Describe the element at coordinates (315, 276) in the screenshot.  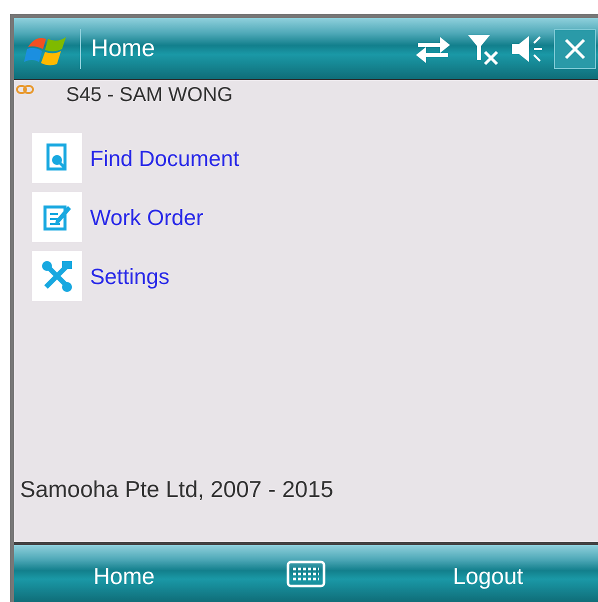
I see `menu-link: Settings` at that location.